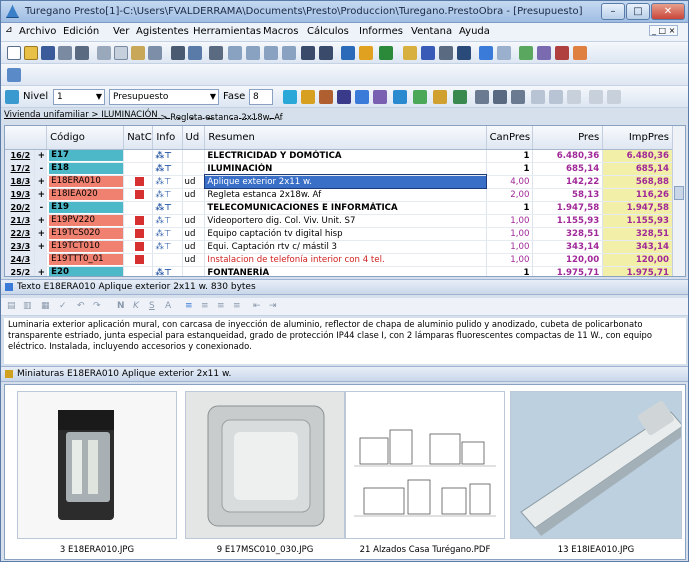 This screenshot has width=689, height=562. Describe the element at coordinates (221, 306) in the screenshot. I see `align-right-icon: ≡` at that location.